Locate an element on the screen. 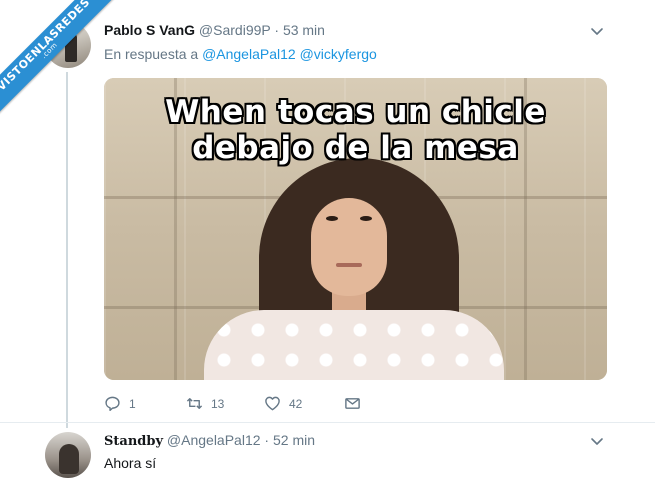 This screenshot has width=655, height=490. tweet-text: Ahora sí is located at coordinates (130, 463).